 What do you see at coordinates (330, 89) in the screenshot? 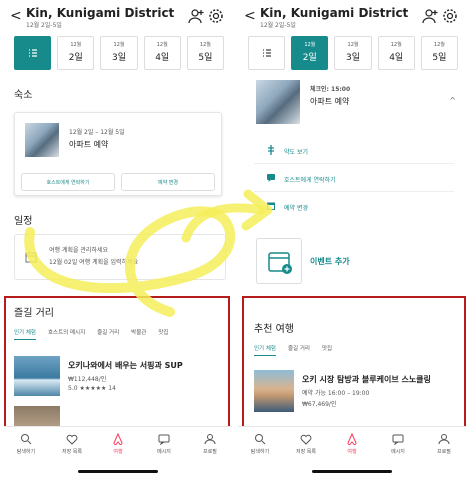
I see `checkin-time: 체크인: 15:00` at bounding box center [330, 89].